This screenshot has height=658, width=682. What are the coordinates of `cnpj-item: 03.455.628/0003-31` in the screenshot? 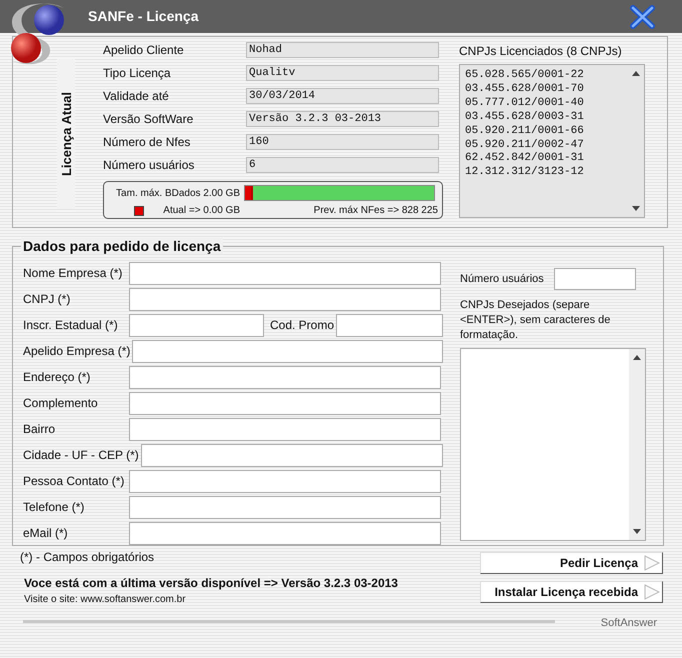 It's located at (525, 117).